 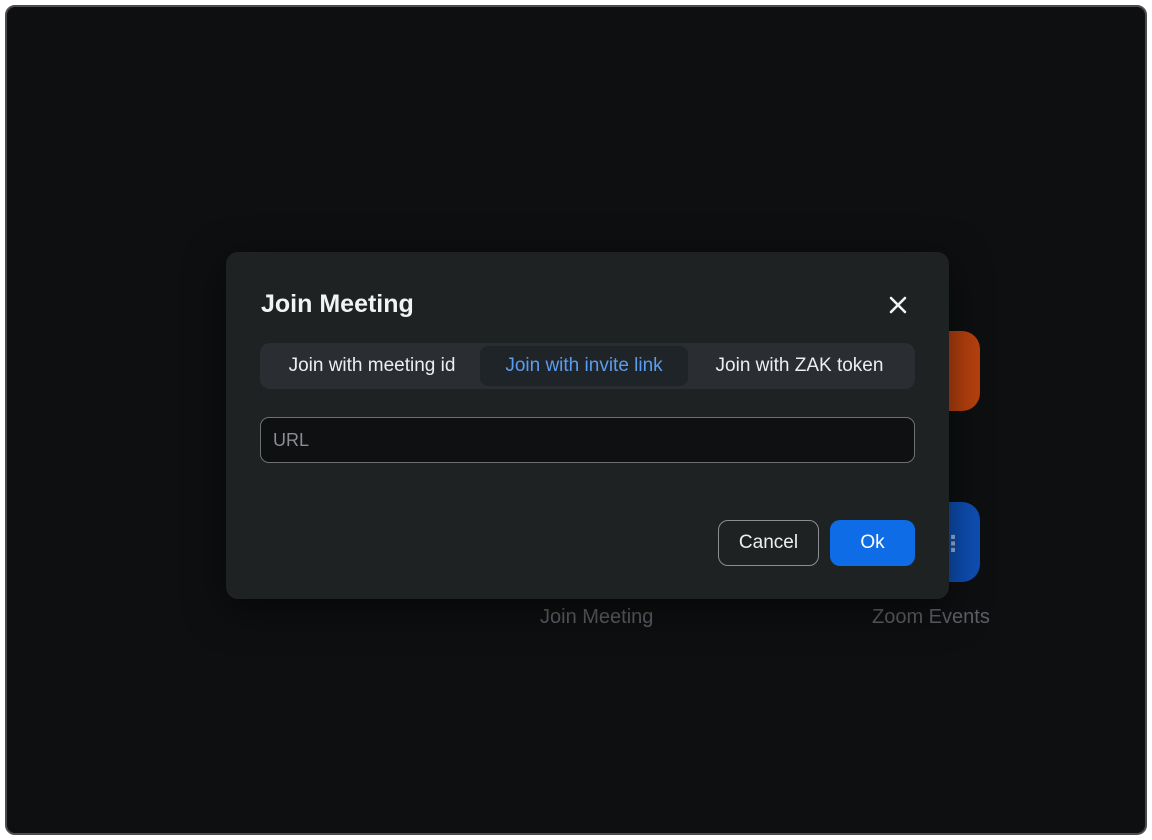 What do you see at coordinates (799, 366) in the screenshot?
I see `tab-zak-token: Join with ZAK token` at bounding box center [799, 366].